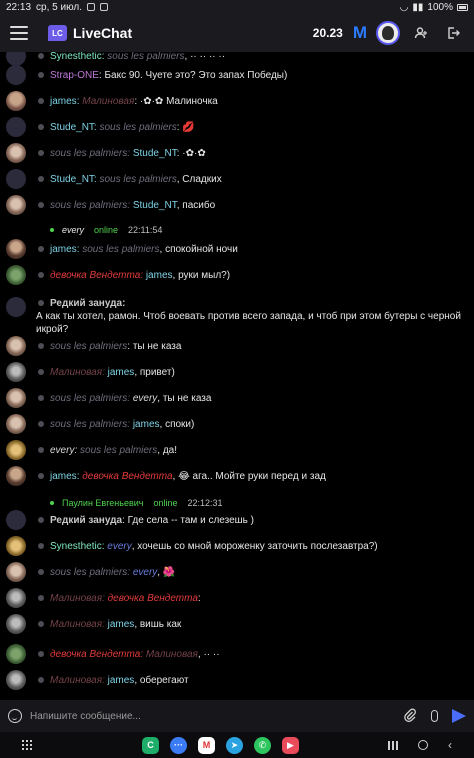 This screenshot has height=758, width=474. I want to click on presence-line: every online 22:11:54, so click(106, 230).